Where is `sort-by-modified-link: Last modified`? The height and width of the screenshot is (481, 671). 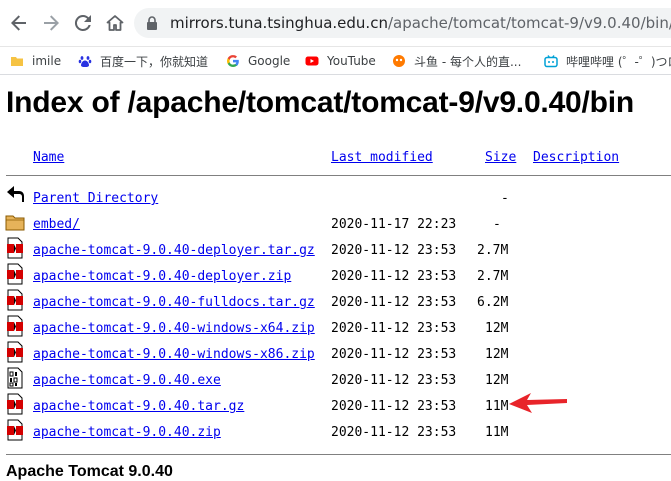
sort-by-modified-link: Last modified is located at coordinates (382, 158).